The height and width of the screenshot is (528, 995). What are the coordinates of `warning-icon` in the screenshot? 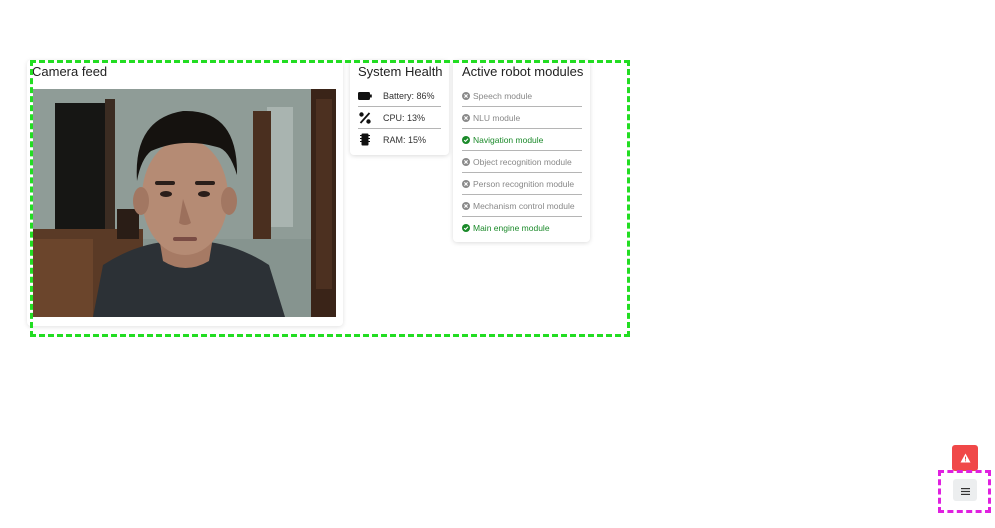 It's located at (965, 458).